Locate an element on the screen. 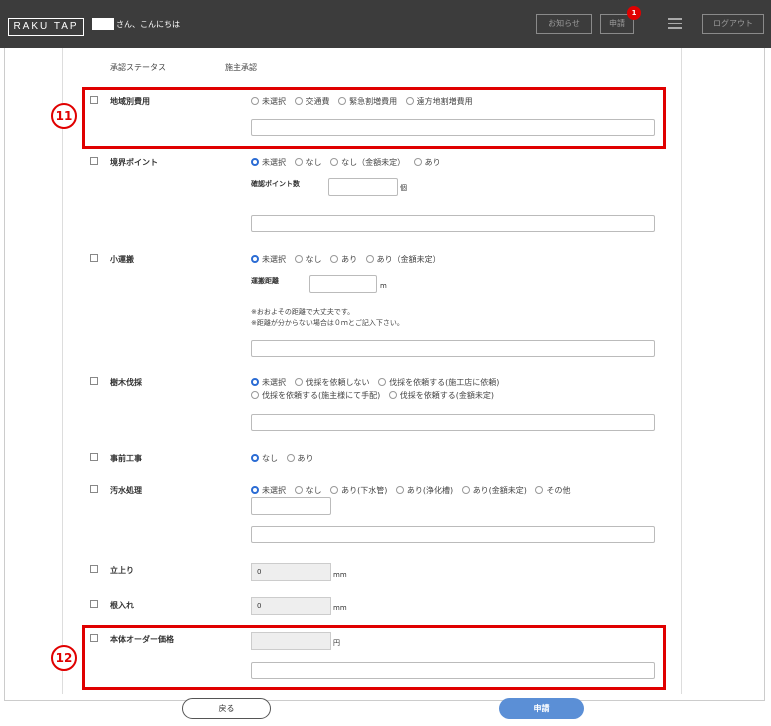  boundary-opt-1: なし is located at coordinates (308, 162).